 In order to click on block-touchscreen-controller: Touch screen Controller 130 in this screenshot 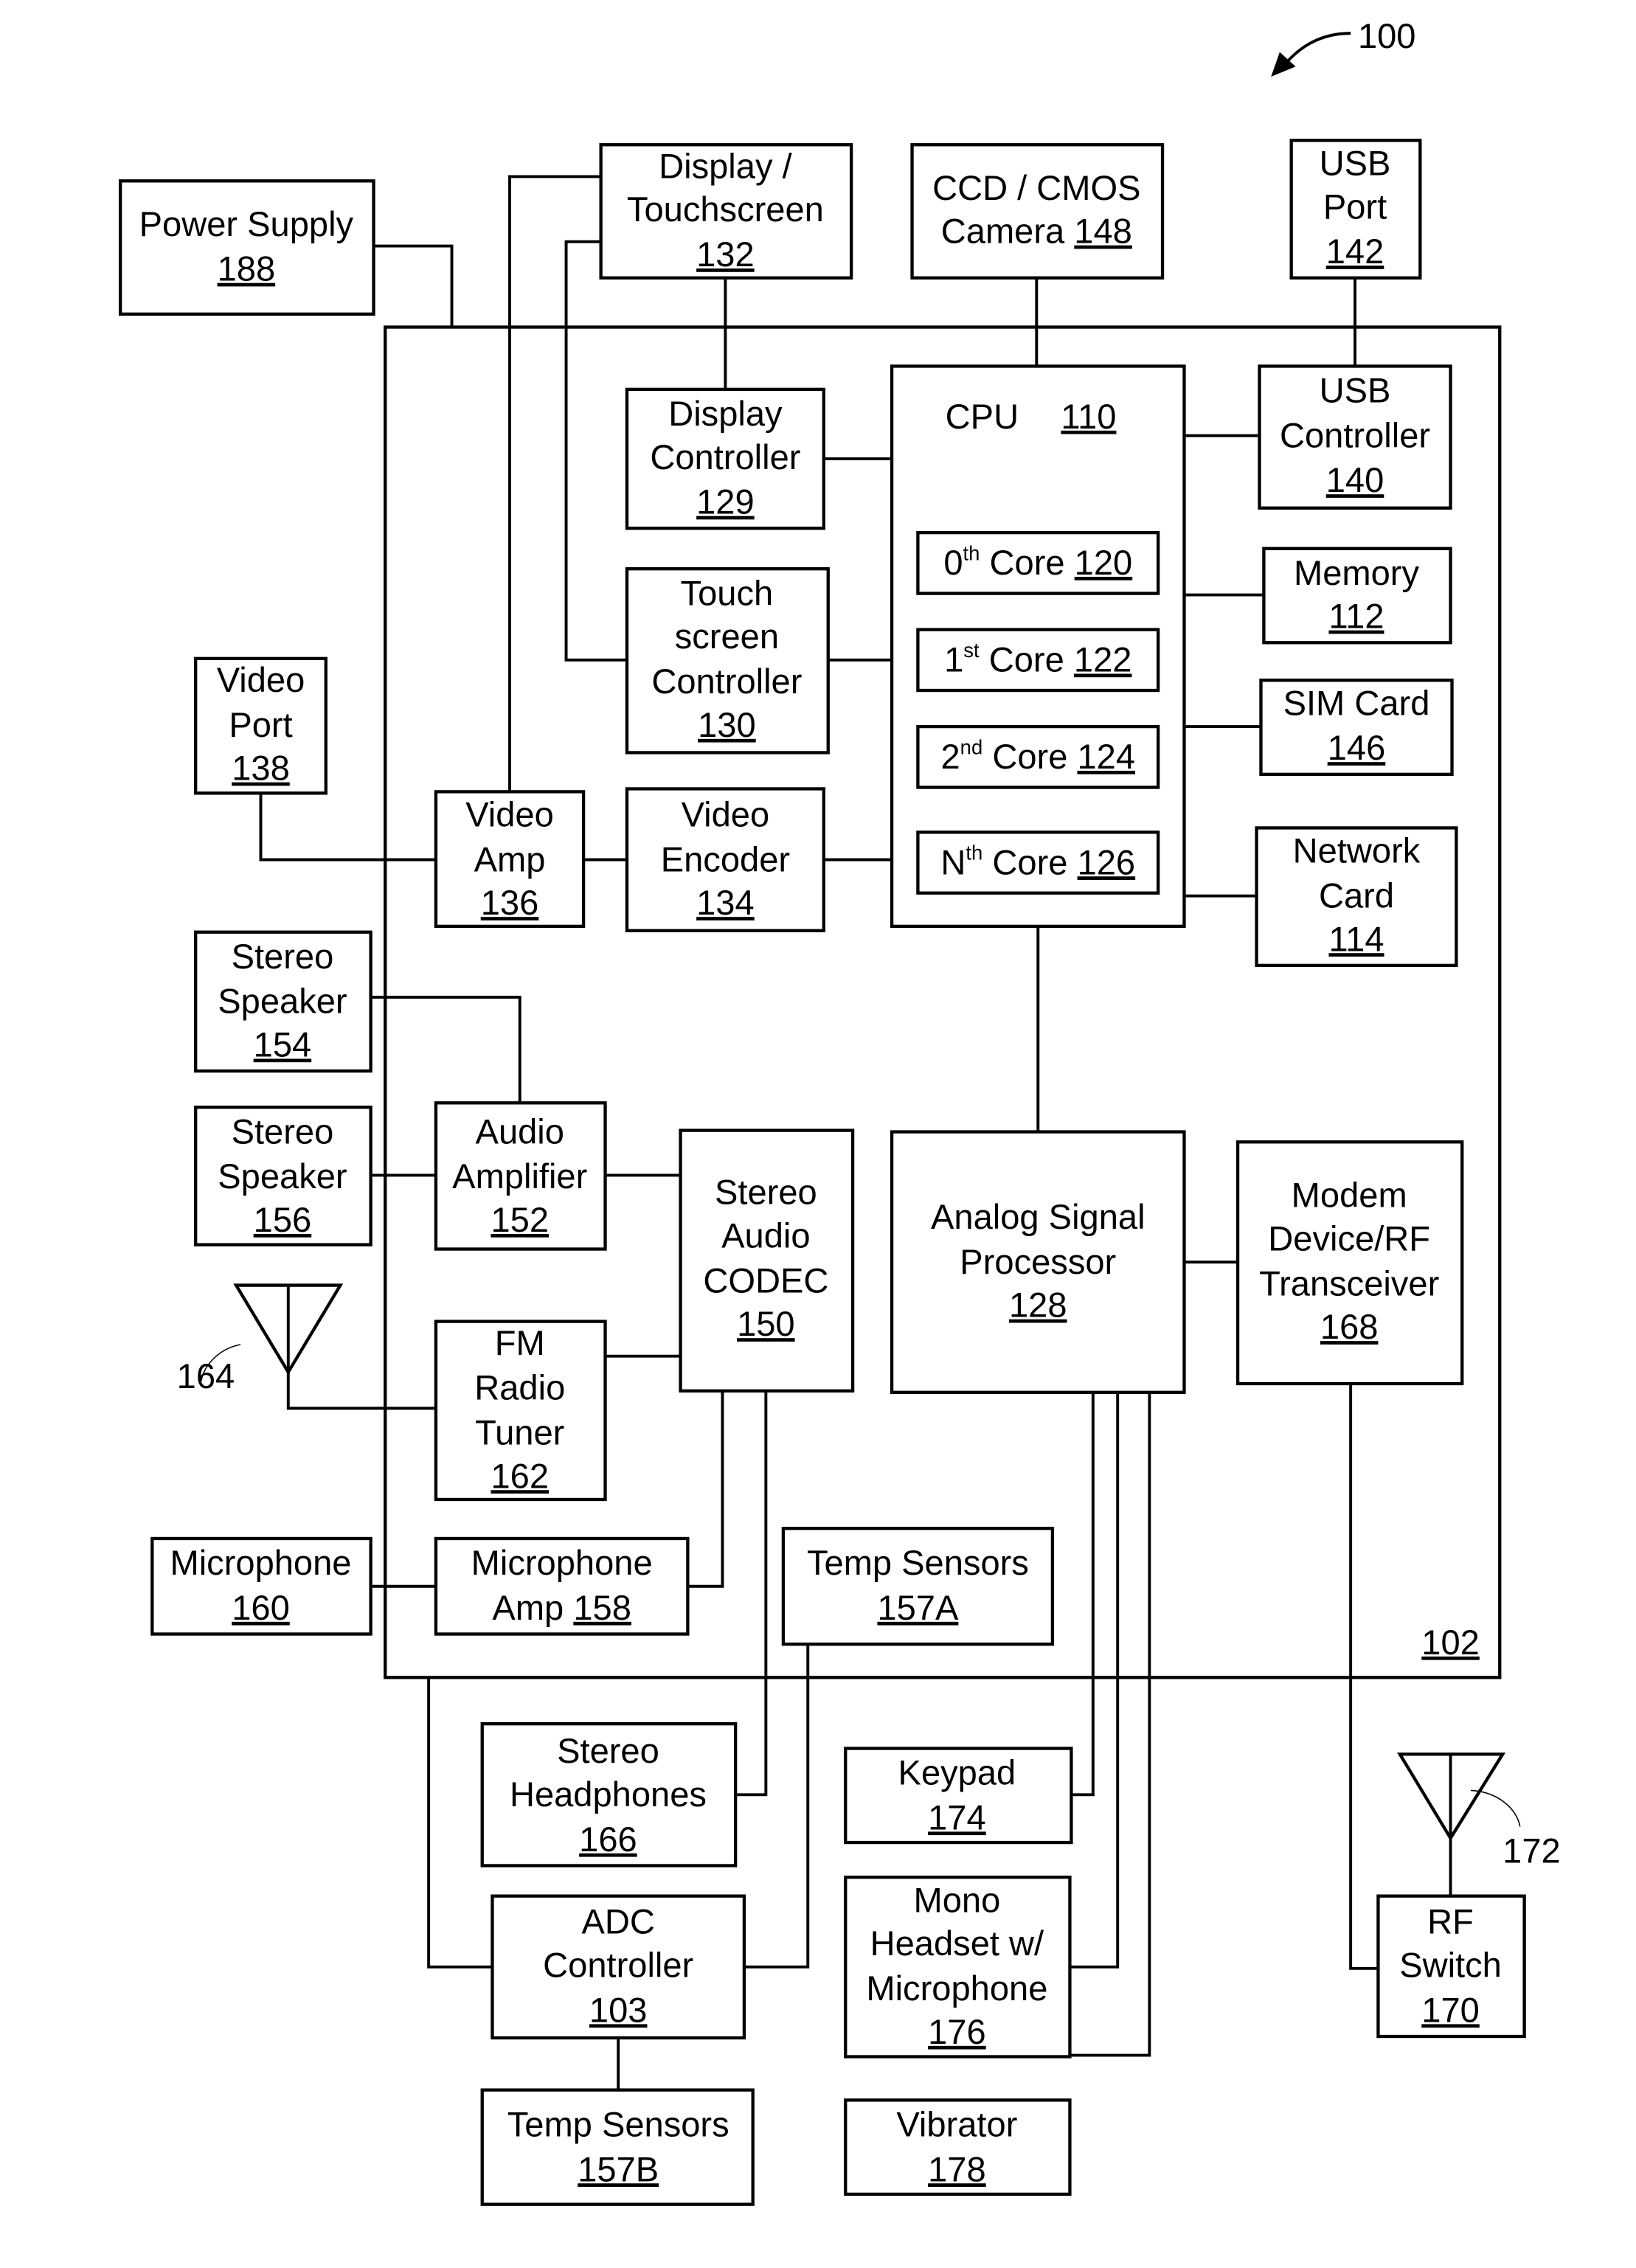, I will do `click(727, 661)`.